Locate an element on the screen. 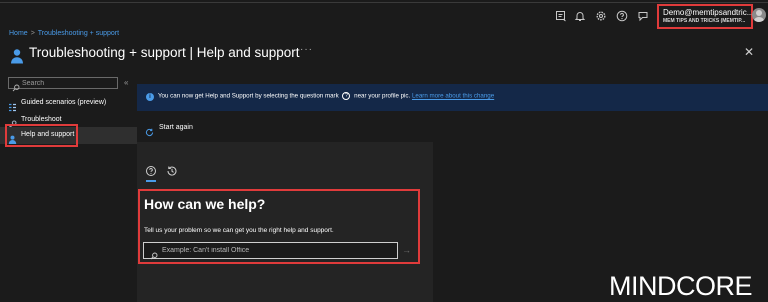 Image resolution: width=768 pixels, height=302 pixels. refresh-icon is located at coordinates (149, 130).